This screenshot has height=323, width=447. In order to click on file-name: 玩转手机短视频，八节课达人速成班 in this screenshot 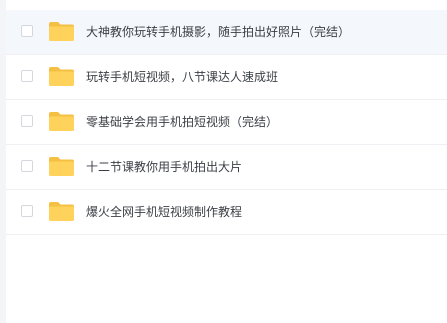, I will do `click(182, 77)`.